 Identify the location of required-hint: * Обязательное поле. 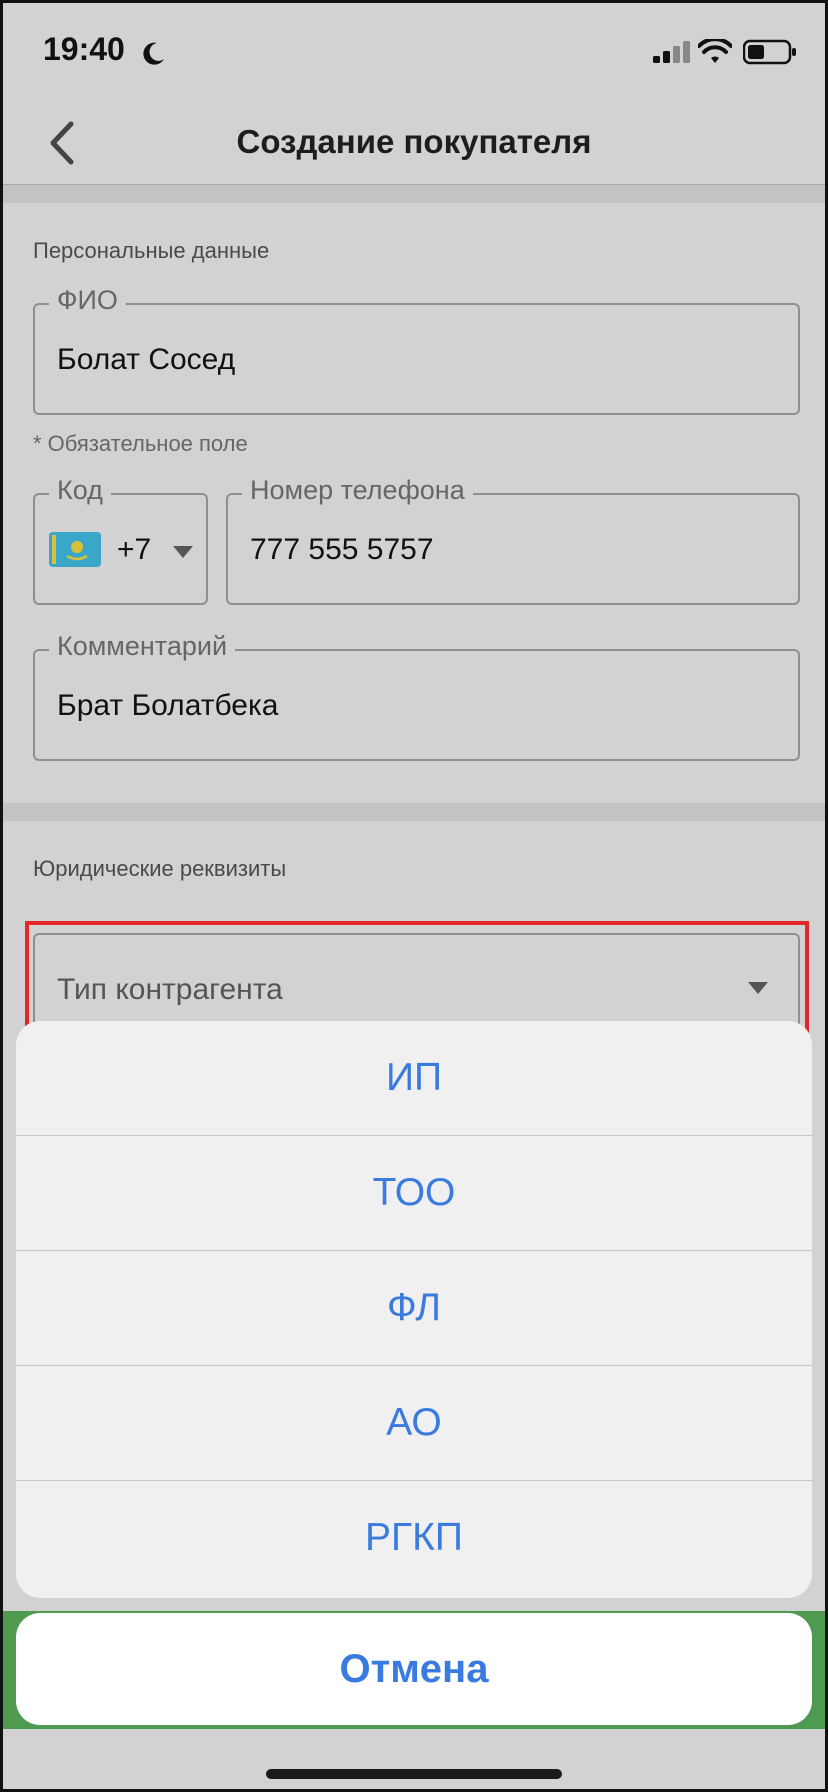
(140, 443).